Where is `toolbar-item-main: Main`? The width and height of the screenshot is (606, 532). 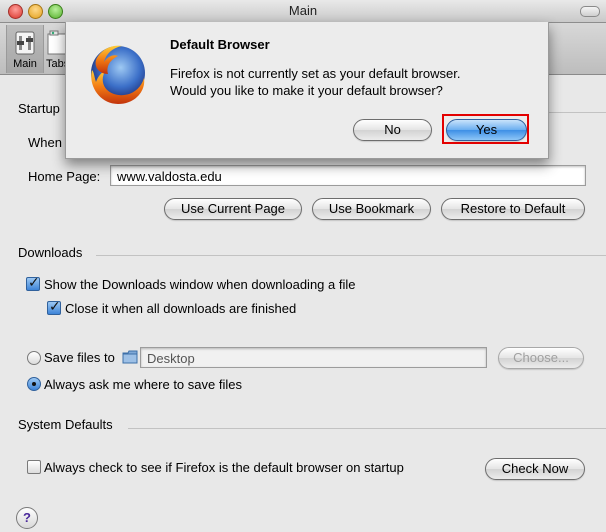 toolbar-item-main: Main is located at coordinates (25, 49).